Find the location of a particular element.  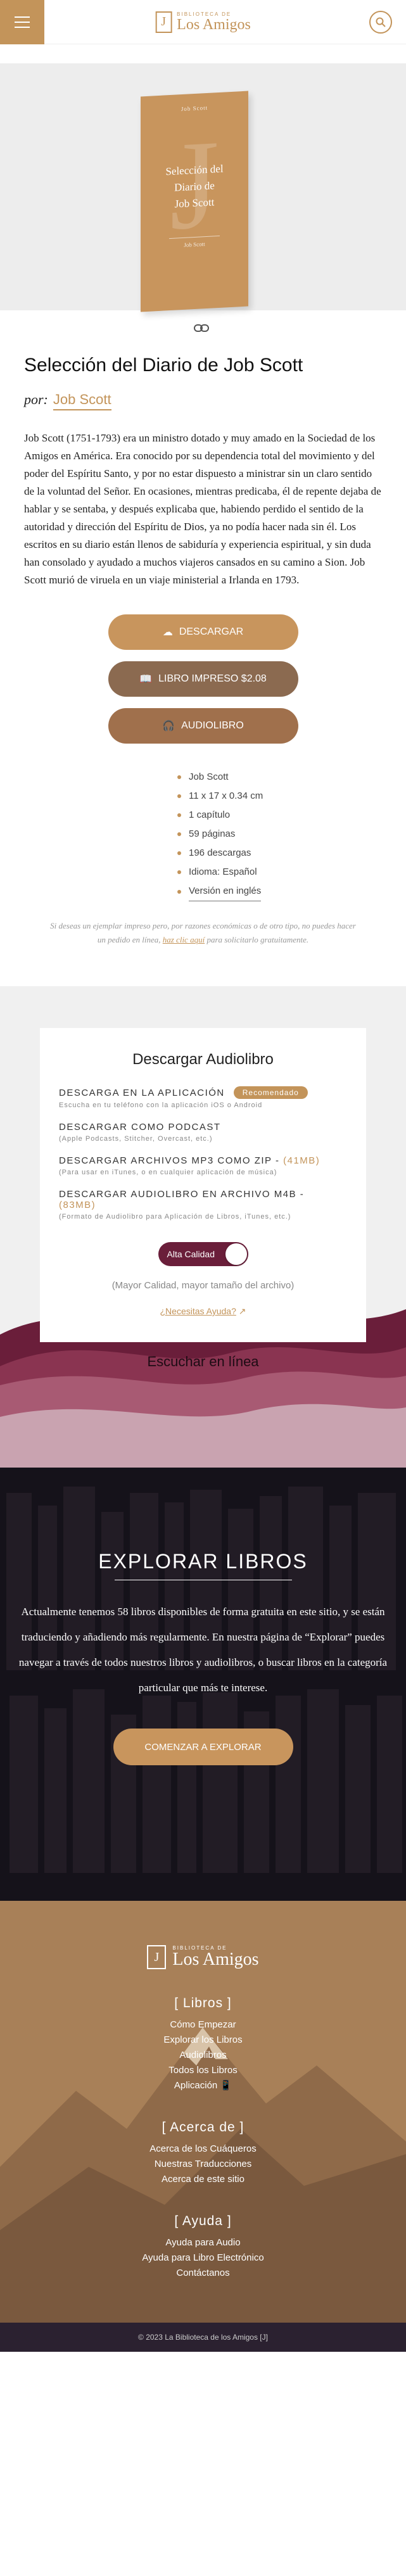

audiobook-button: 🎧 Audiolibro is located at coordinates (203, 726).